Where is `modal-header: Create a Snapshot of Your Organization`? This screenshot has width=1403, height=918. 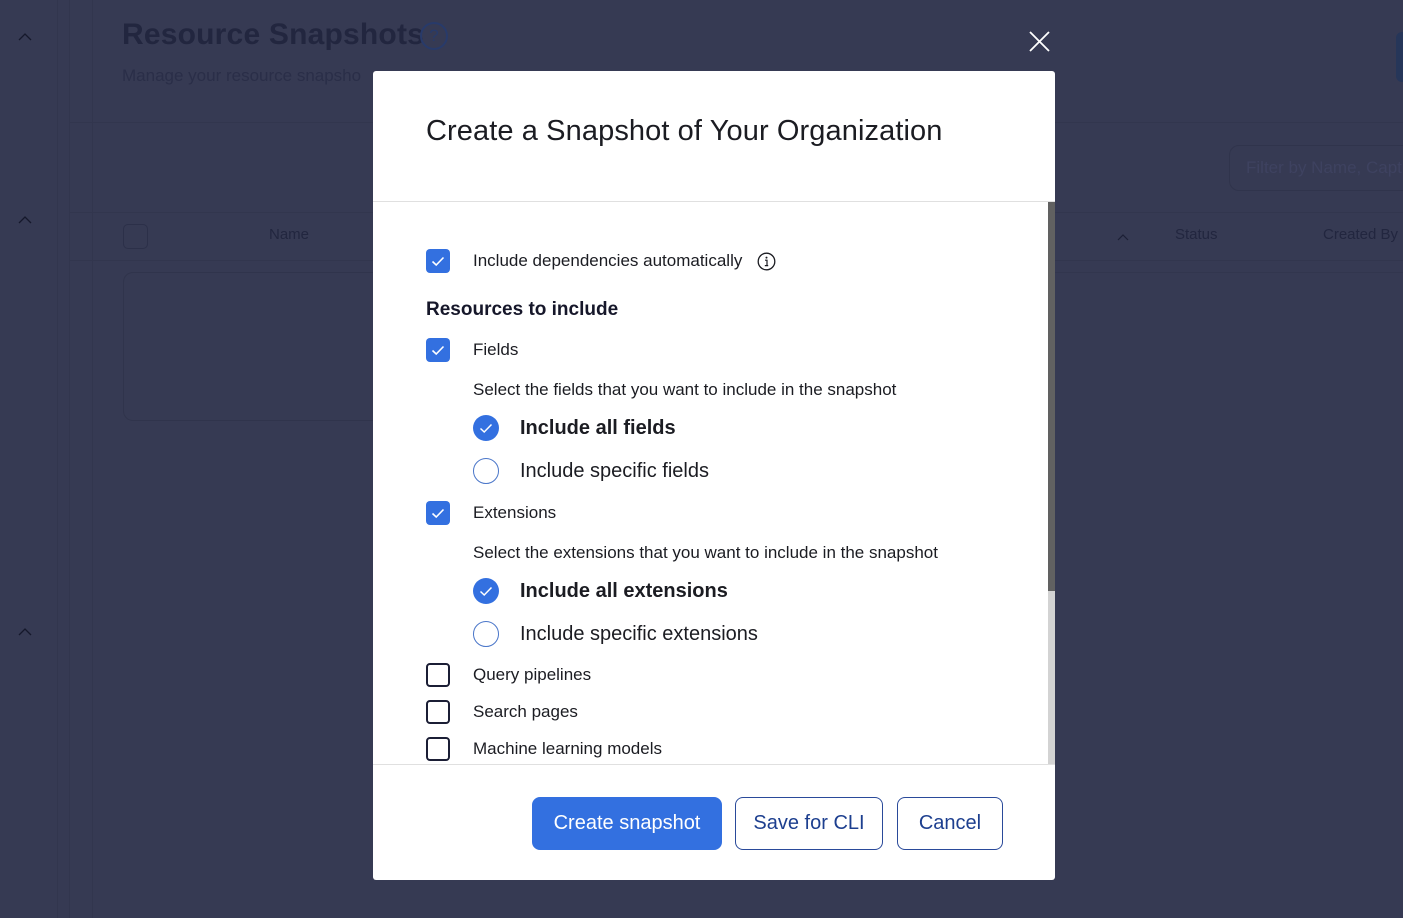
modal-header: Create a Snapshot of Your Organization is located at coordinates (714, 136).